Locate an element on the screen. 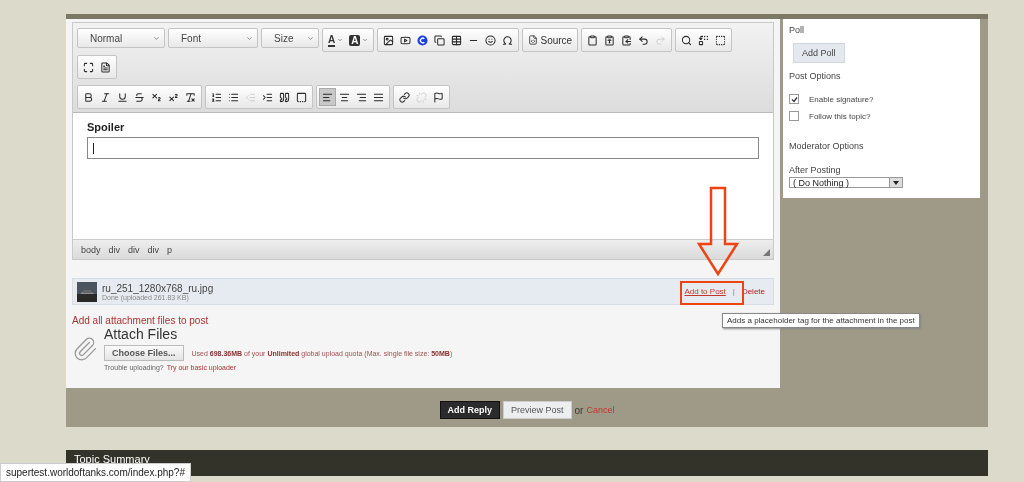 This screenshot has height=482, width=1024. video-icon is located at coordinates (406, 40).